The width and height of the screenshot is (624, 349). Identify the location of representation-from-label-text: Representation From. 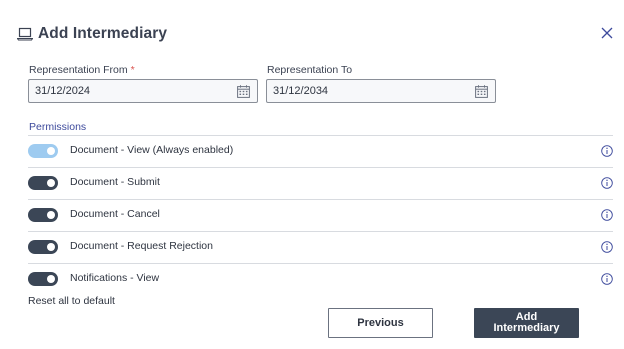
(78, 70).